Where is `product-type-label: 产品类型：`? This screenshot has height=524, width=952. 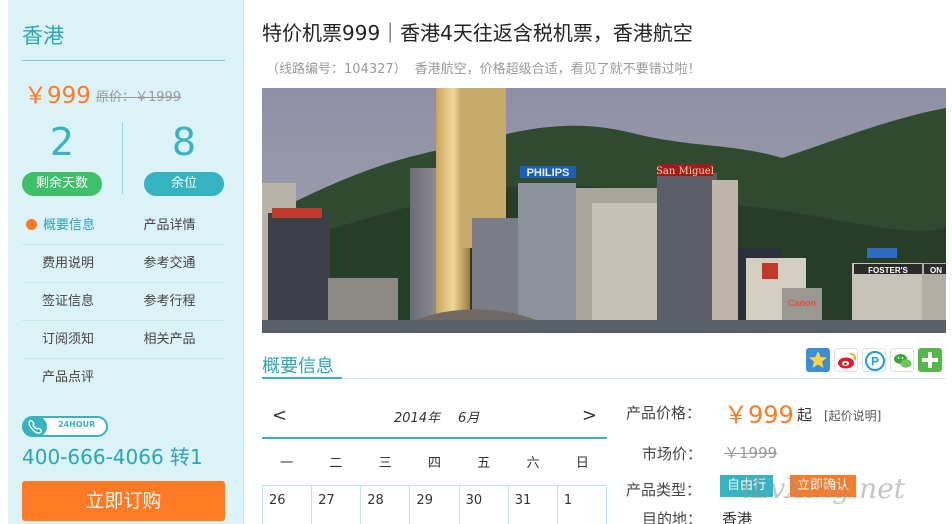
product-type-label: 产品类型： is located at coordinates (664, 490).